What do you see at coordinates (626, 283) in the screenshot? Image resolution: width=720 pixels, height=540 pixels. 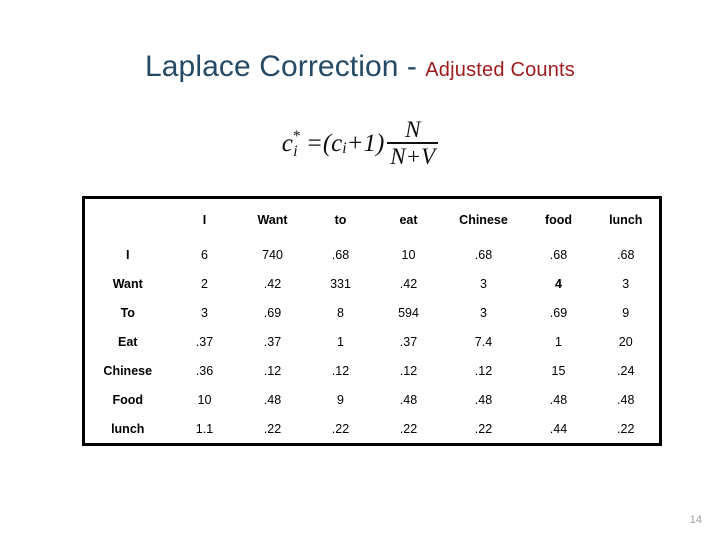 I see `cell-want-lunch: 3` at bounding box center [626, 283].